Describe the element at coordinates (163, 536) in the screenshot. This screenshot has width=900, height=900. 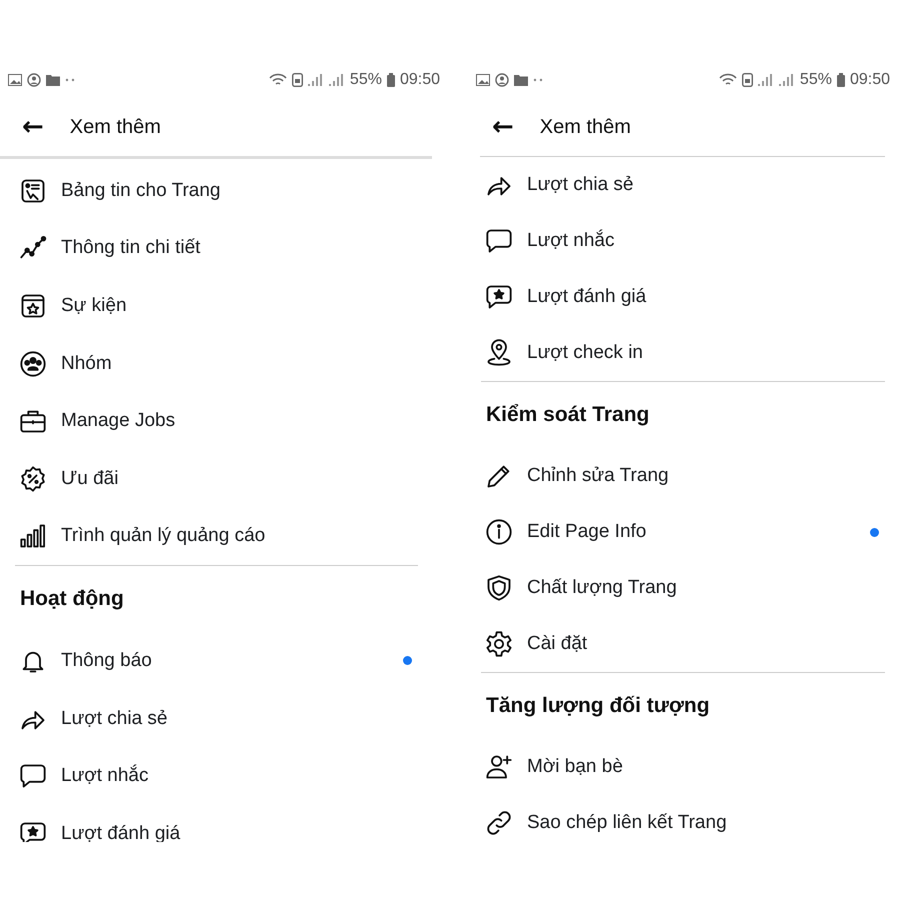
I see `menu-item-label: Trình quản lý quảng cáo` at that location.